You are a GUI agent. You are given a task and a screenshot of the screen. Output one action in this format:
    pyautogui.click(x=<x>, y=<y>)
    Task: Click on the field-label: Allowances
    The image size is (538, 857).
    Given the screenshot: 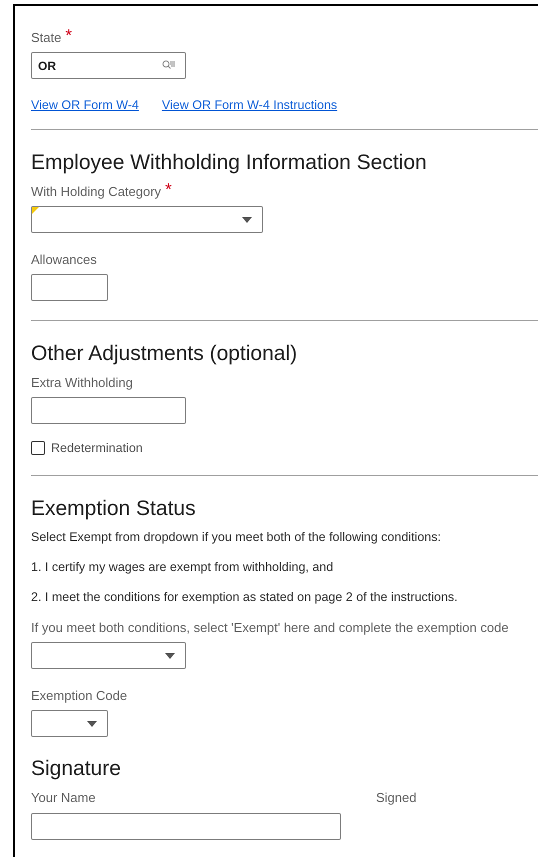 What is the action you would take?
    pyautogui.click(x=64, y=259)
    